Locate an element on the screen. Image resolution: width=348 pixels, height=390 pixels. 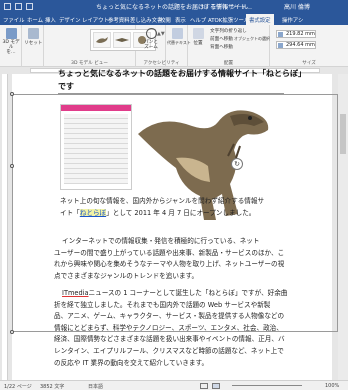
width-field: 294.64 mm is located at coordinates (296, 45).